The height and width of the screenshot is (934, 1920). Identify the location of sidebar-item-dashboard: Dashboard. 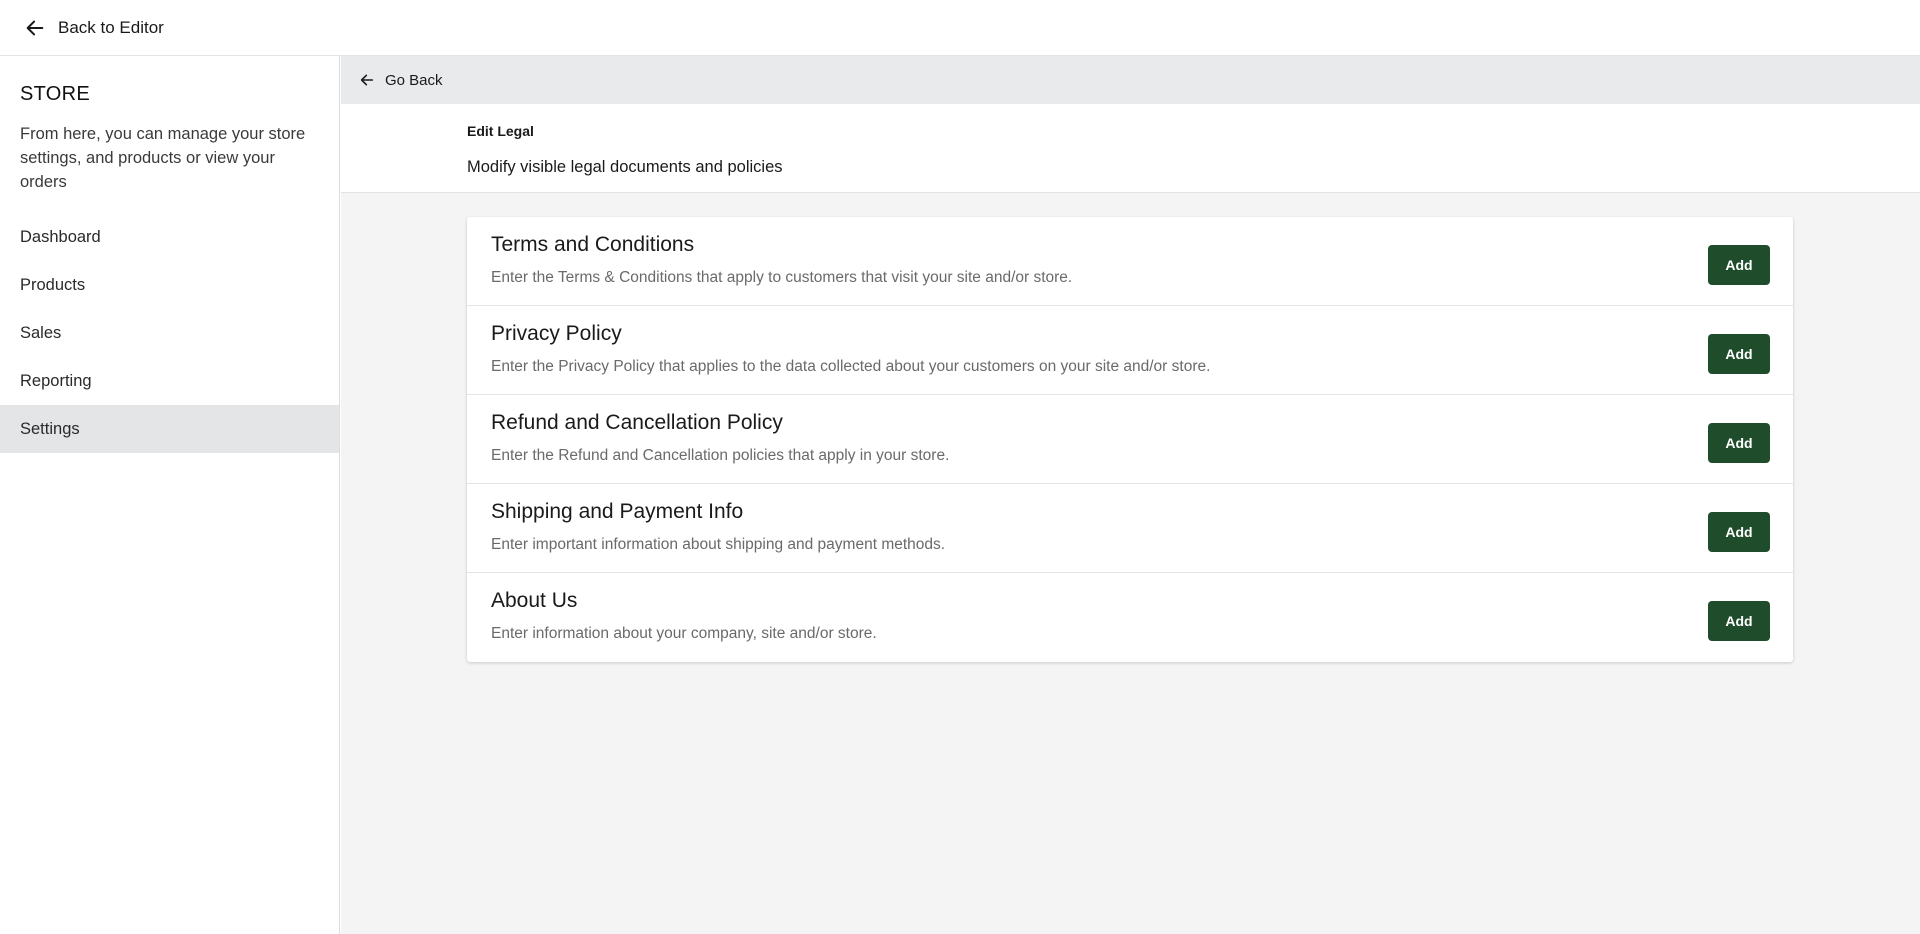
(169, 237).